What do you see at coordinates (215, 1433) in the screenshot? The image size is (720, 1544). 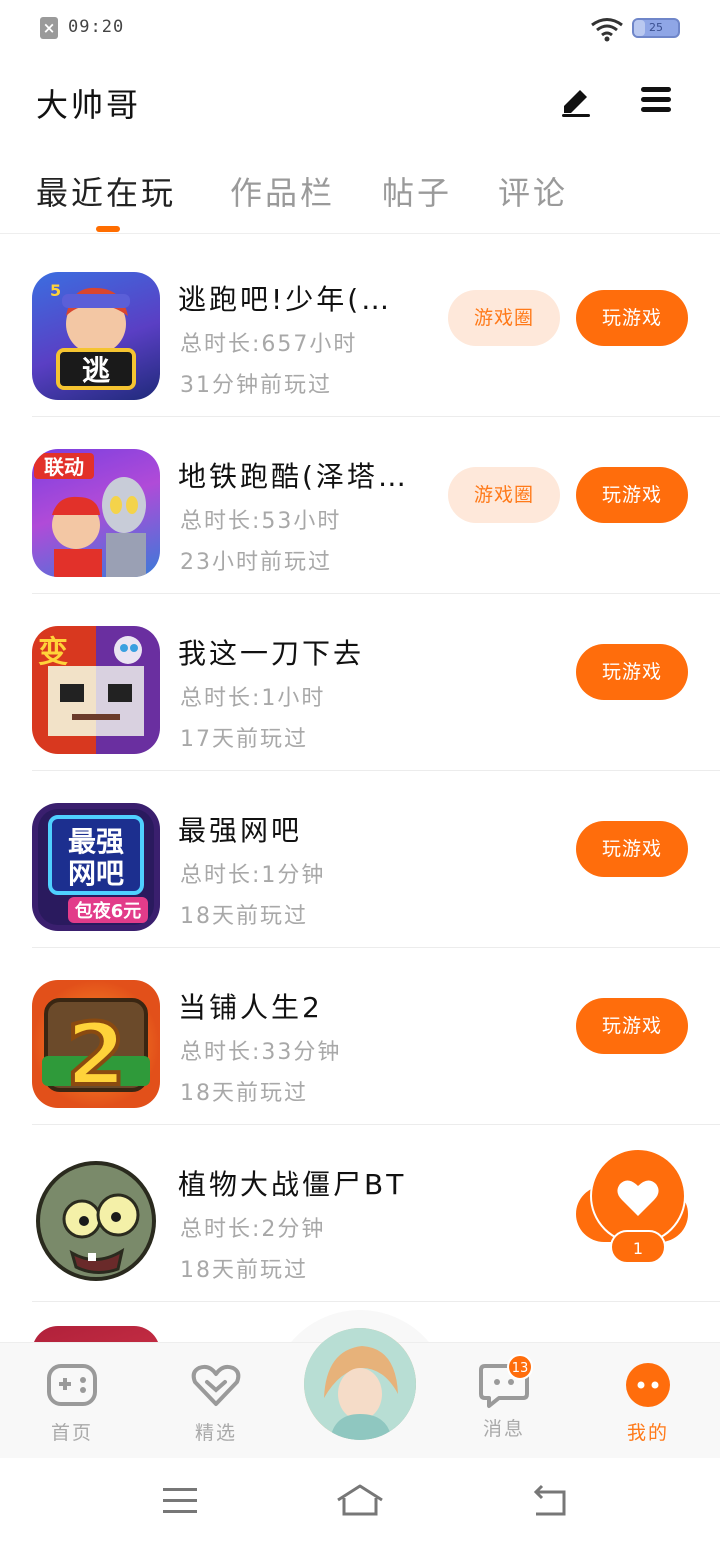 I see `nav-featured-label: 精选` at bounding box center [215, 1433].